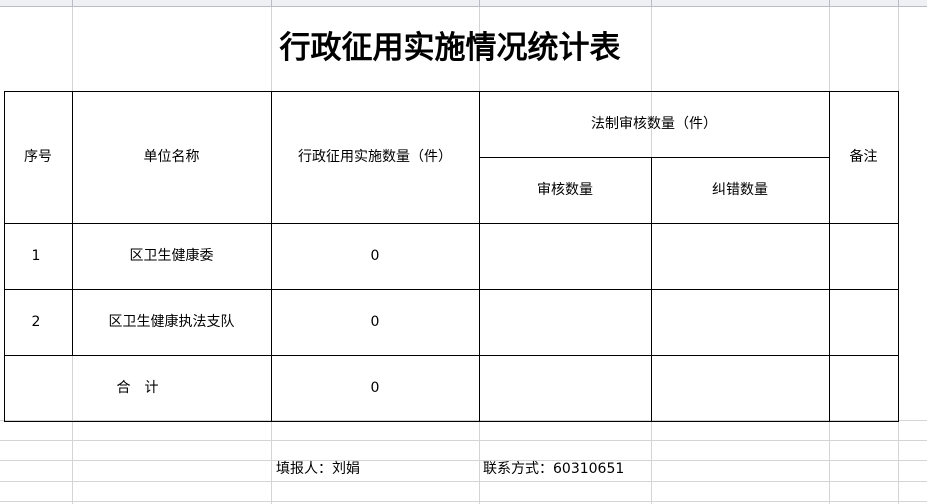  What do you see at coordinates (137, 388) in the screenshot?
I see `total-label: 合 计` at bounding box center [137, 388].